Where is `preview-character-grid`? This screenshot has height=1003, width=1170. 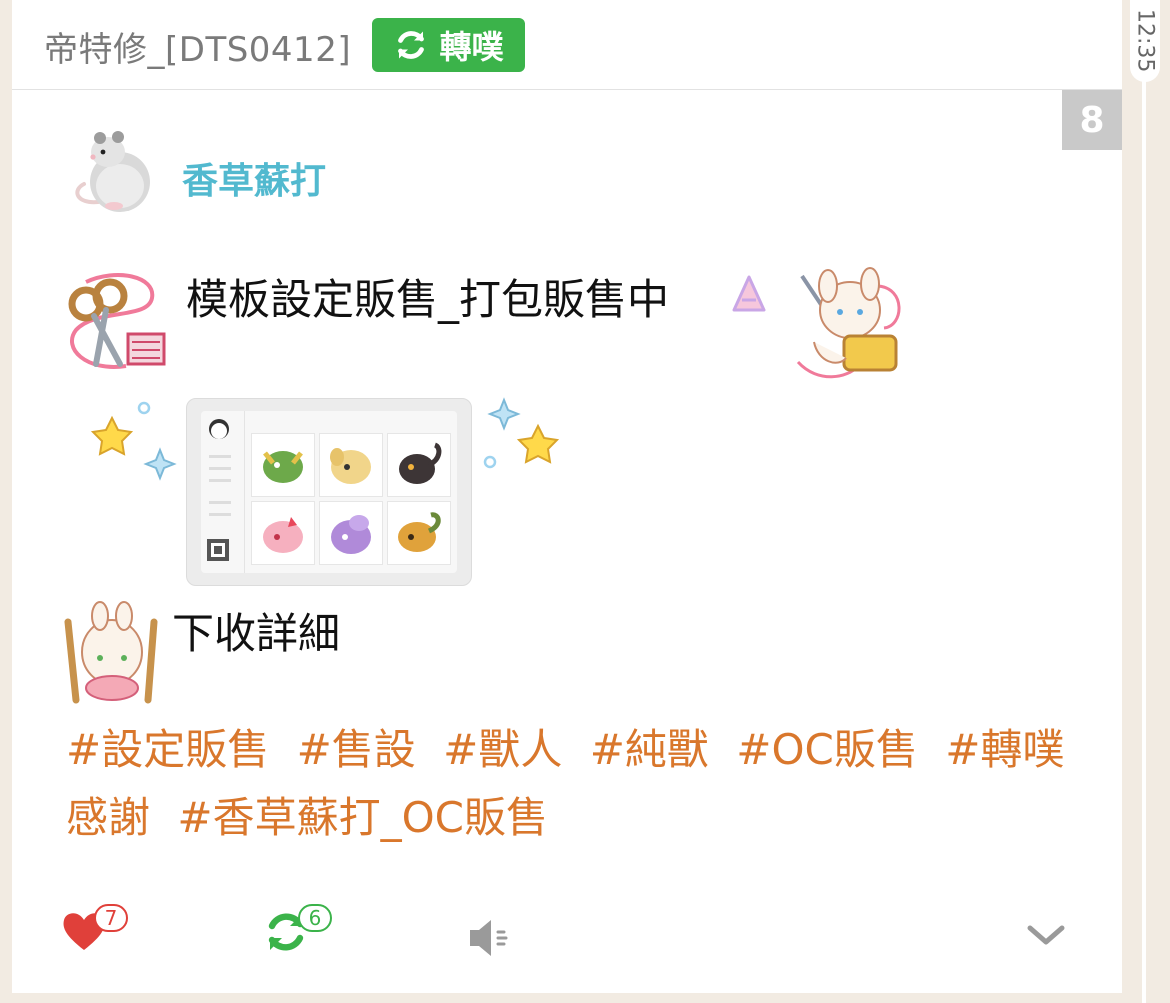 preview-character-grid is located at coordinates (351, 499).